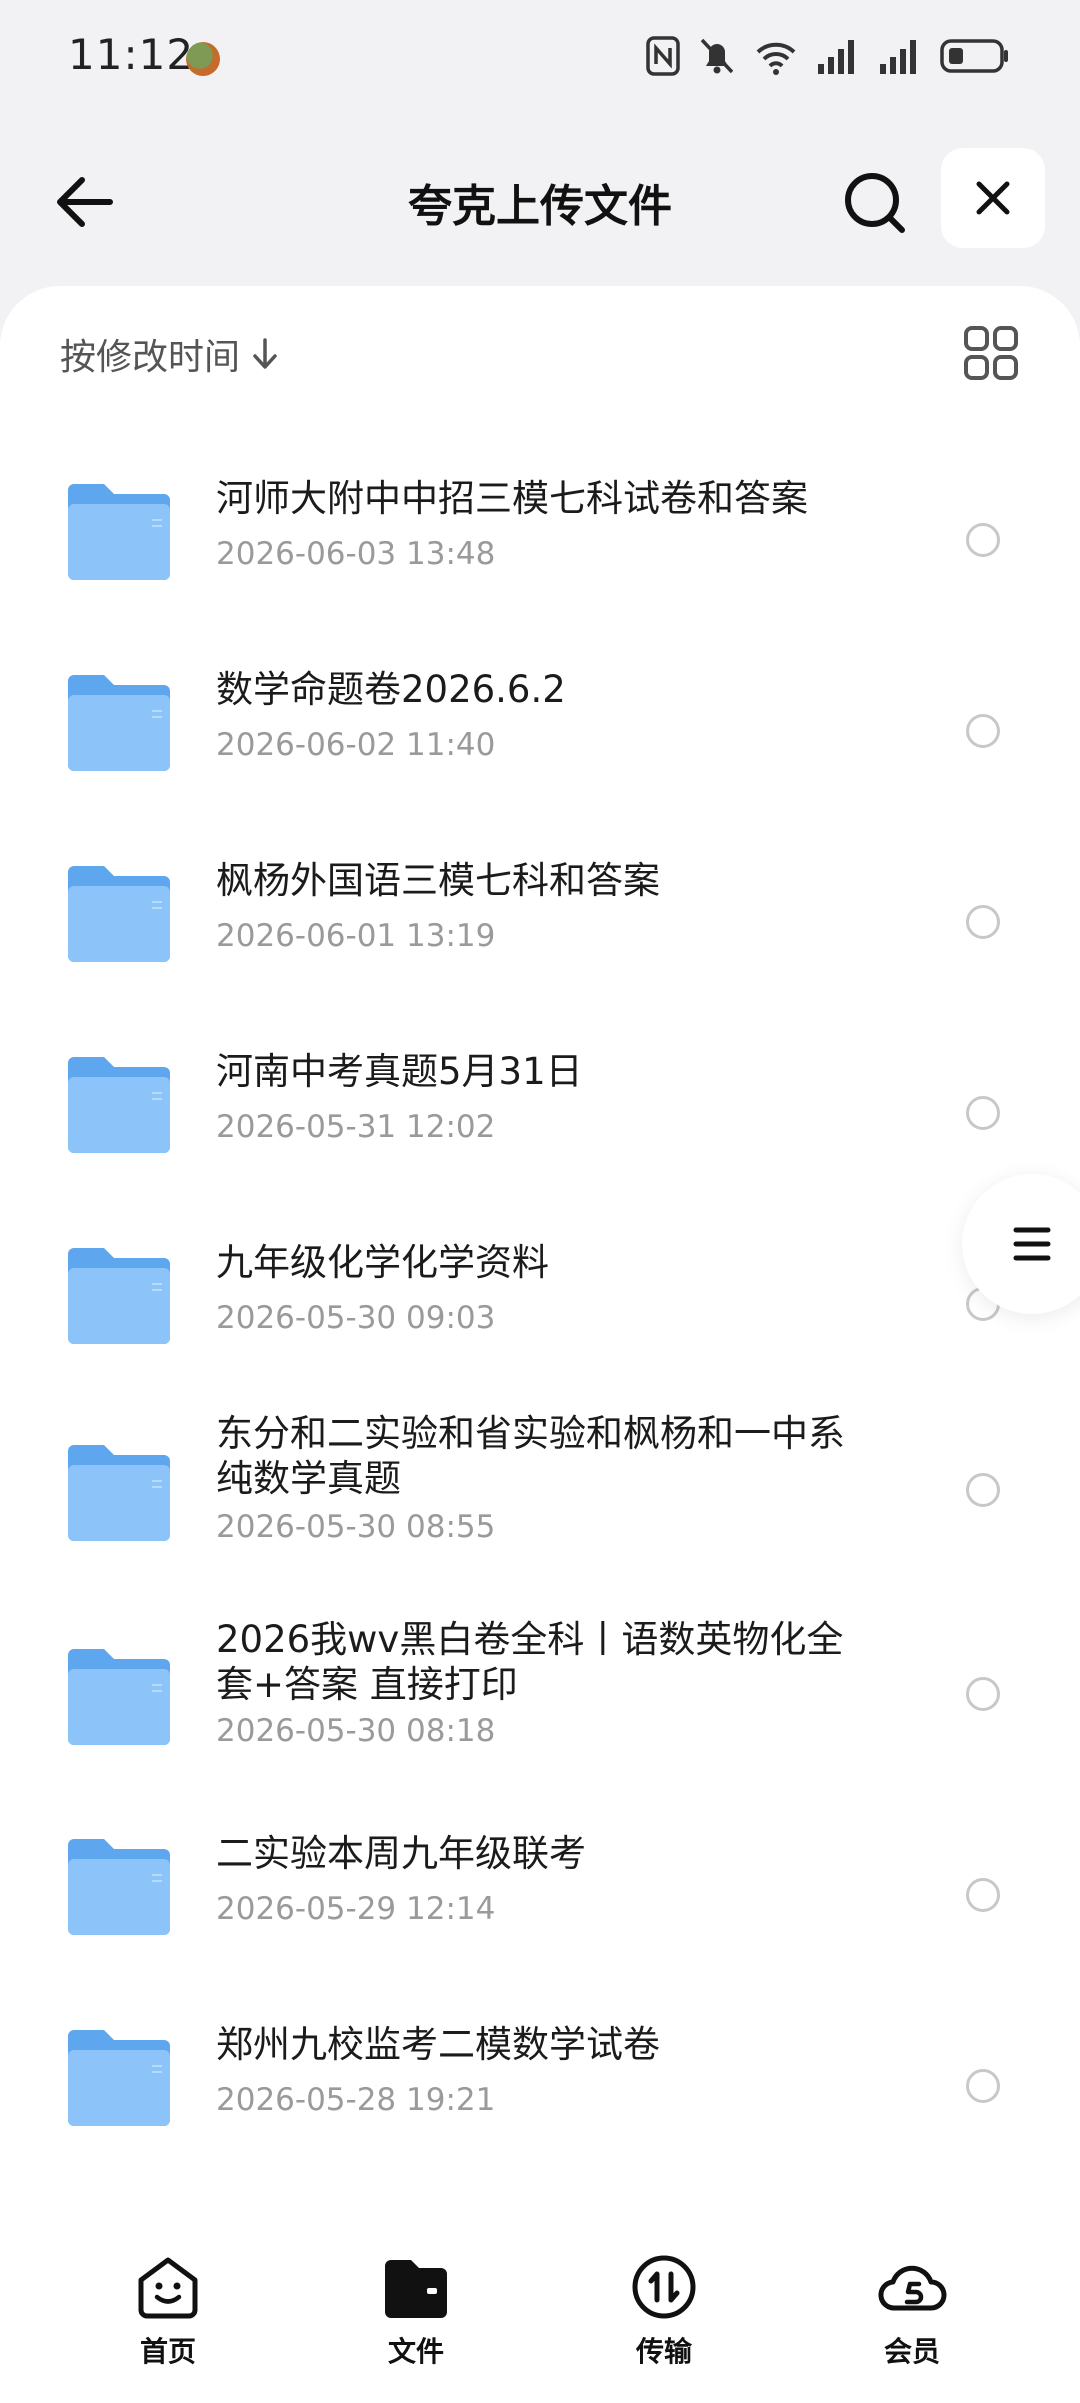 The height and width of the screenshot is (2403, 1080). What do you see at coordinates (664, 2287) in the screenshot?
I see `transfer-icon` at bounding box center [664, 2287].